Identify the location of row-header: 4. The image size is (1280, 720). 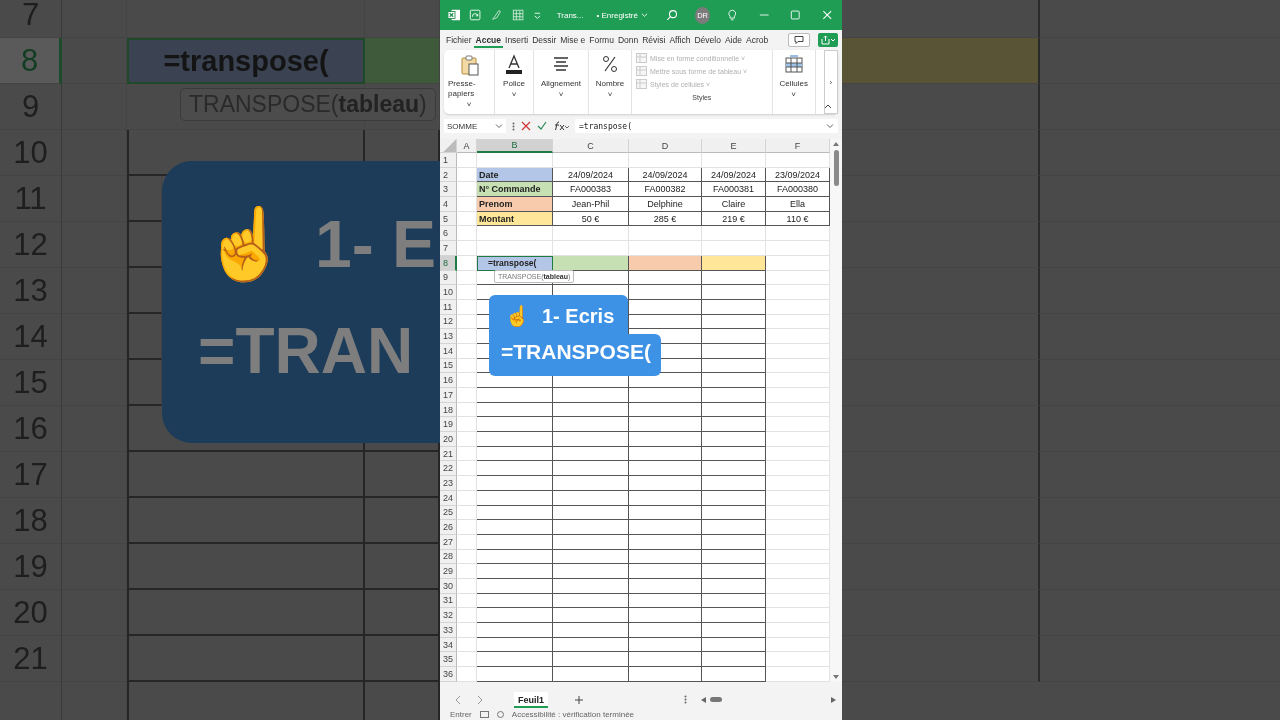
(448, 204).